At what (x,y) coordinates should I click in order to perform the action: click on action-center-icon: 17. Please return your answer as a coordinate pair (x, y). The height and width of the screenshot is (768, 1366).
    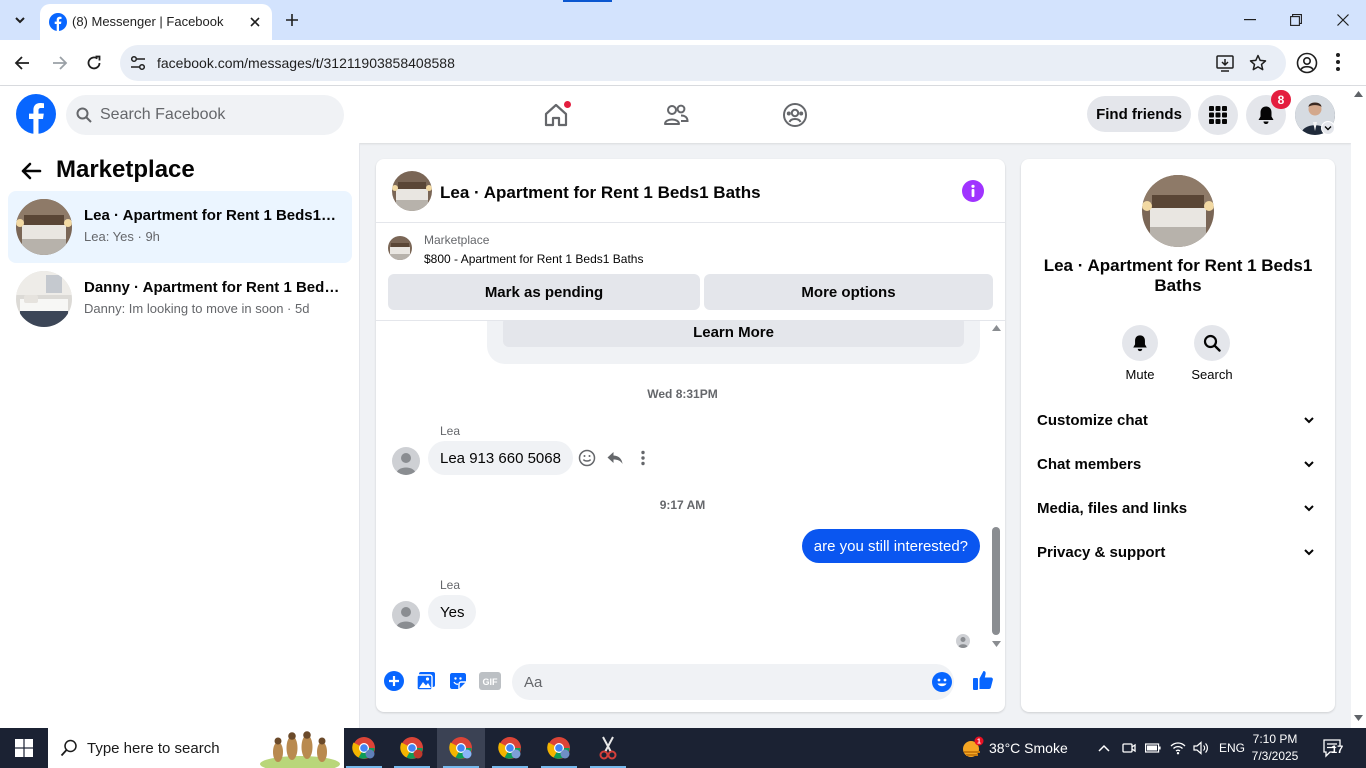
    Looking at the image, I should click on (1334, 748).